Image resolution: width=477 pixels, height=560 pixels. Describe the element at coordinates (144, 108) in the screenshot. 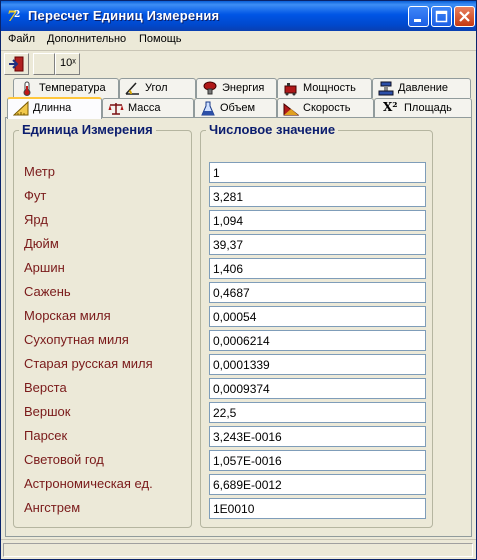

I see `tab-label: Масса` at that location.